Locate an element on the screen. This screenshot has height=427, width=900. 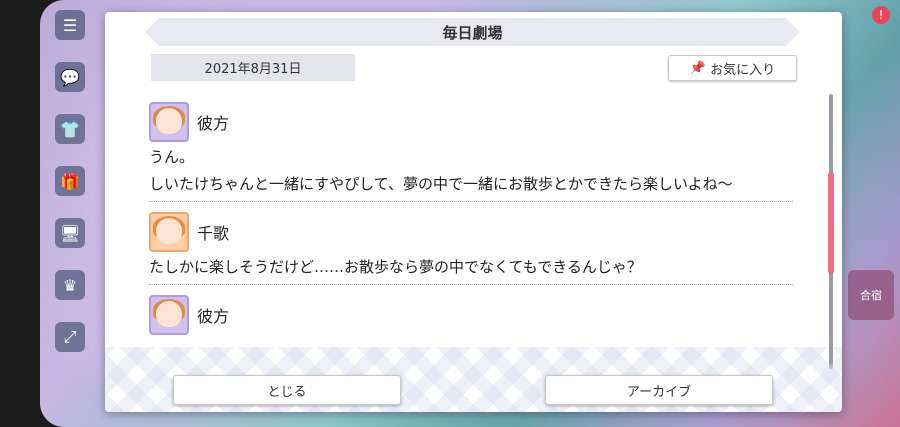
archive-label: アーカイブ is located at coordinates (659, 392).